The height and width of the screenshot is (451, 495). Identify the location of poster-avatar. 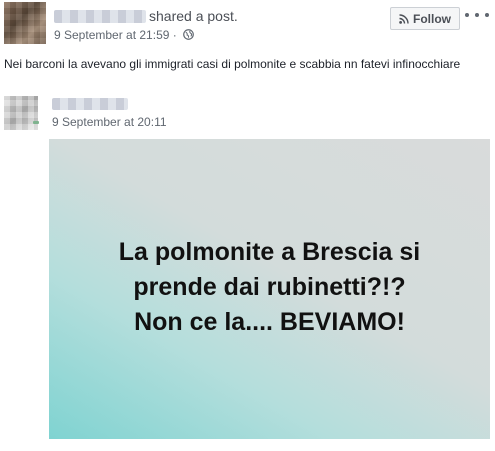
(25, 23).